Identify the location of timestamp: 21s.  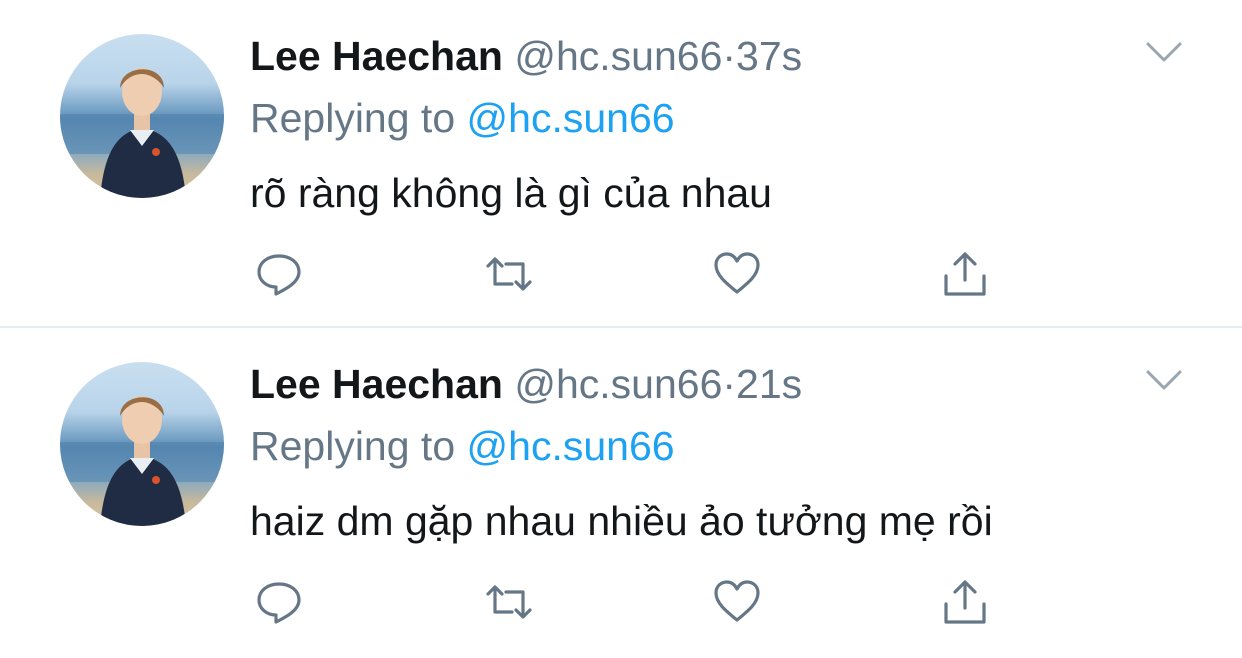
(769, 384).